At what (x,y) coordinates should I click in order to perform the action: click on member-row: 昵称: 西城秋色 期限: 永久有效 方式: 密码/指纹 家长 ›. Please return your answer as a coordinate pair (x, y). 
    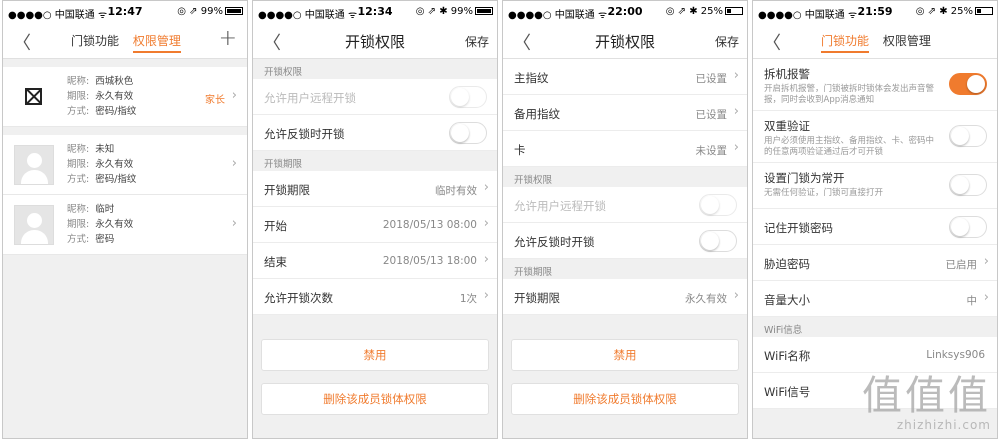
    Looking at the image, I should click on (125, 97).